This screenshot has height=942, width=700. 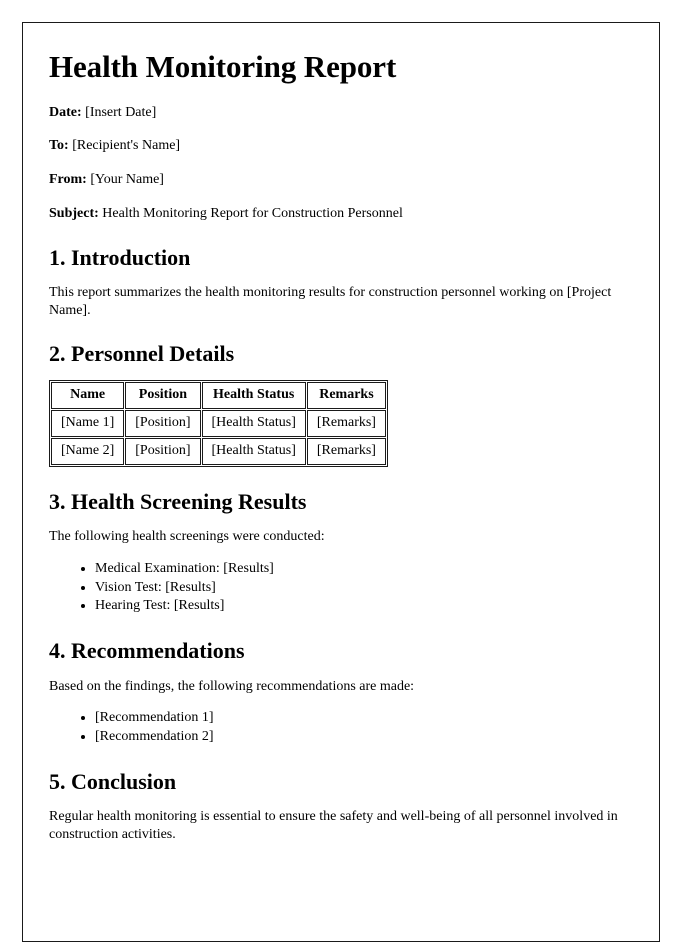 I want to click on meta-label-subject: Subject:, so click(x=74, y=214).